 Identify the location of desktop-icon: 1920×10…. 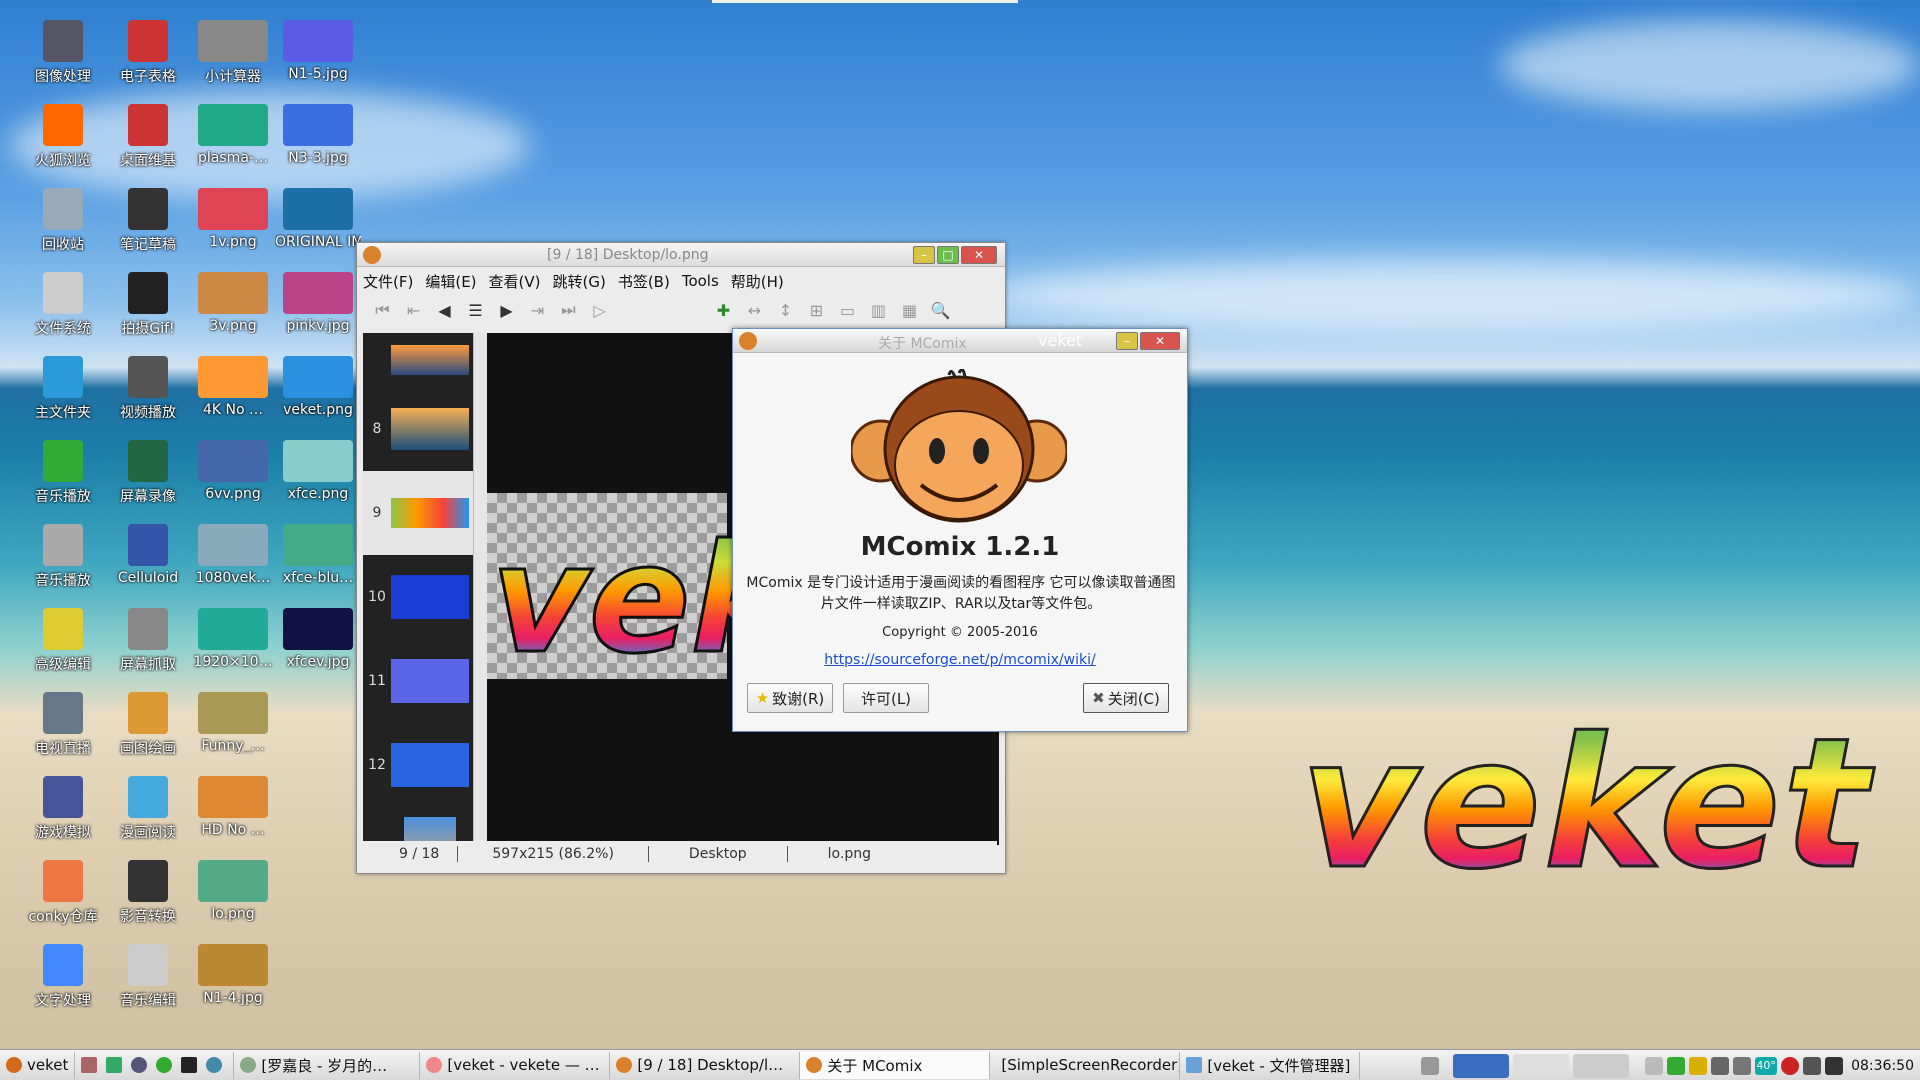
(233, 649).